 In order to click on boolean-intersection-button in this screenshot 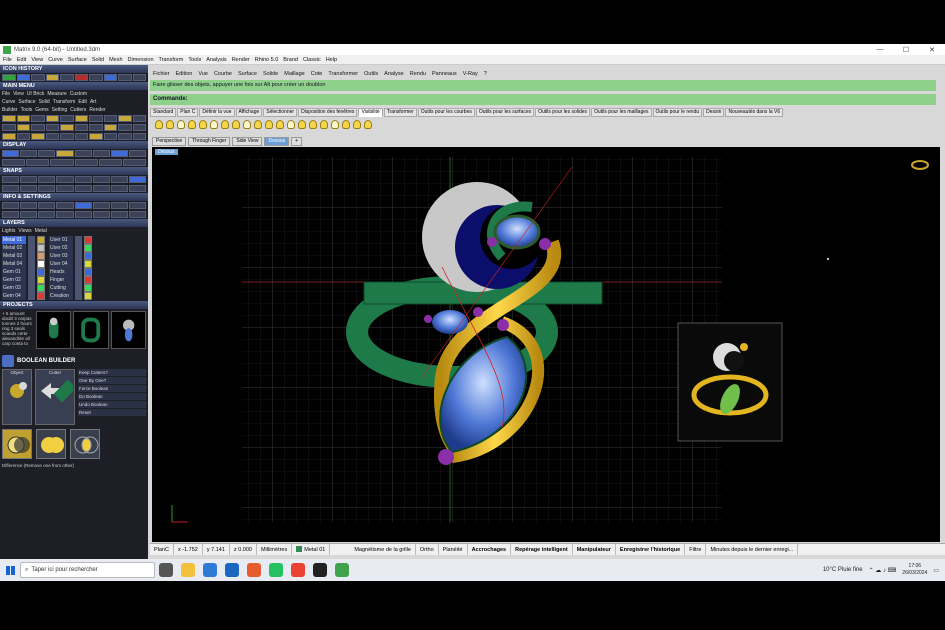, I will do `click(85, 444)`.